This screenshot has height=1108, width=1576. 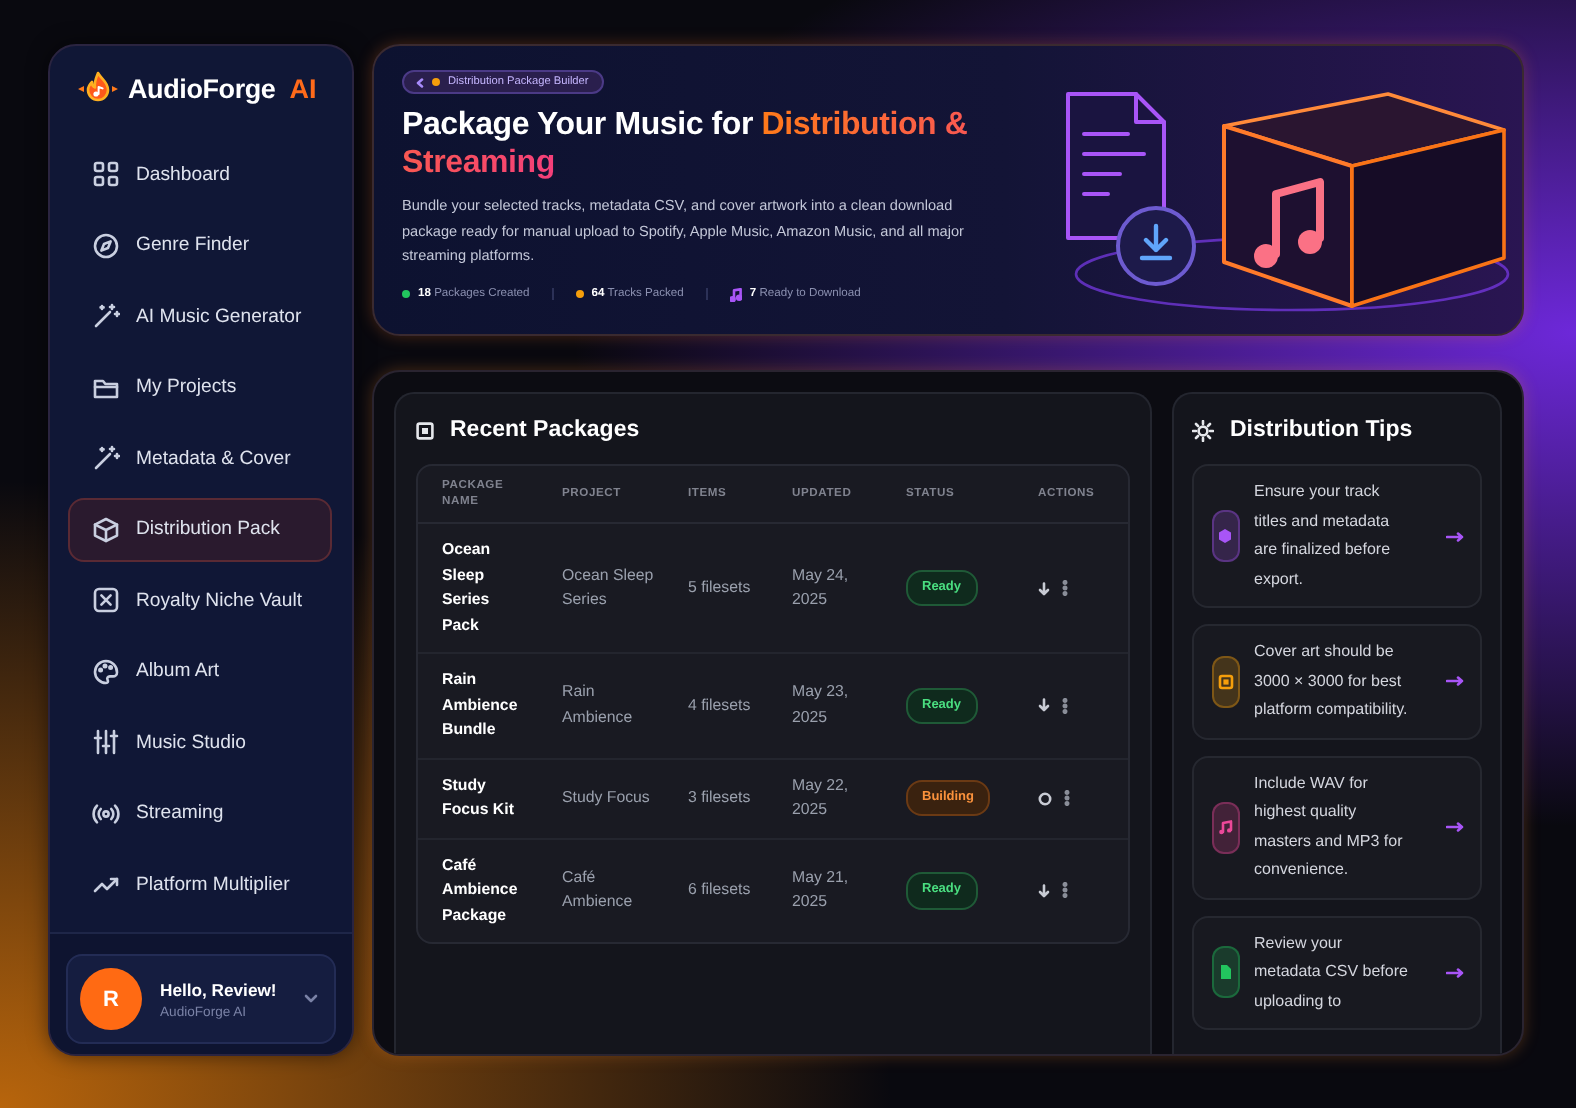 What do you see at coordinates (200, 316) in the screenshot?
I see `nav-item: AI Music Generator` at bounding box center [200, 316].